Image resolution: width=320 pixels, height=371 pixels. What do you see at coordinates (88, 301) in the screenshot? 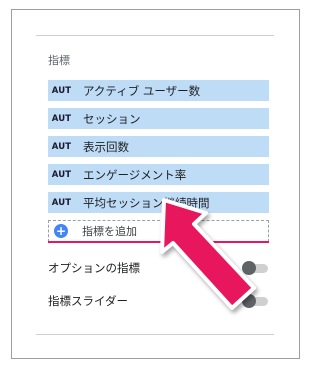
I see `metric-slider-label: 指標スライダー` at bounding box center [88, 301].